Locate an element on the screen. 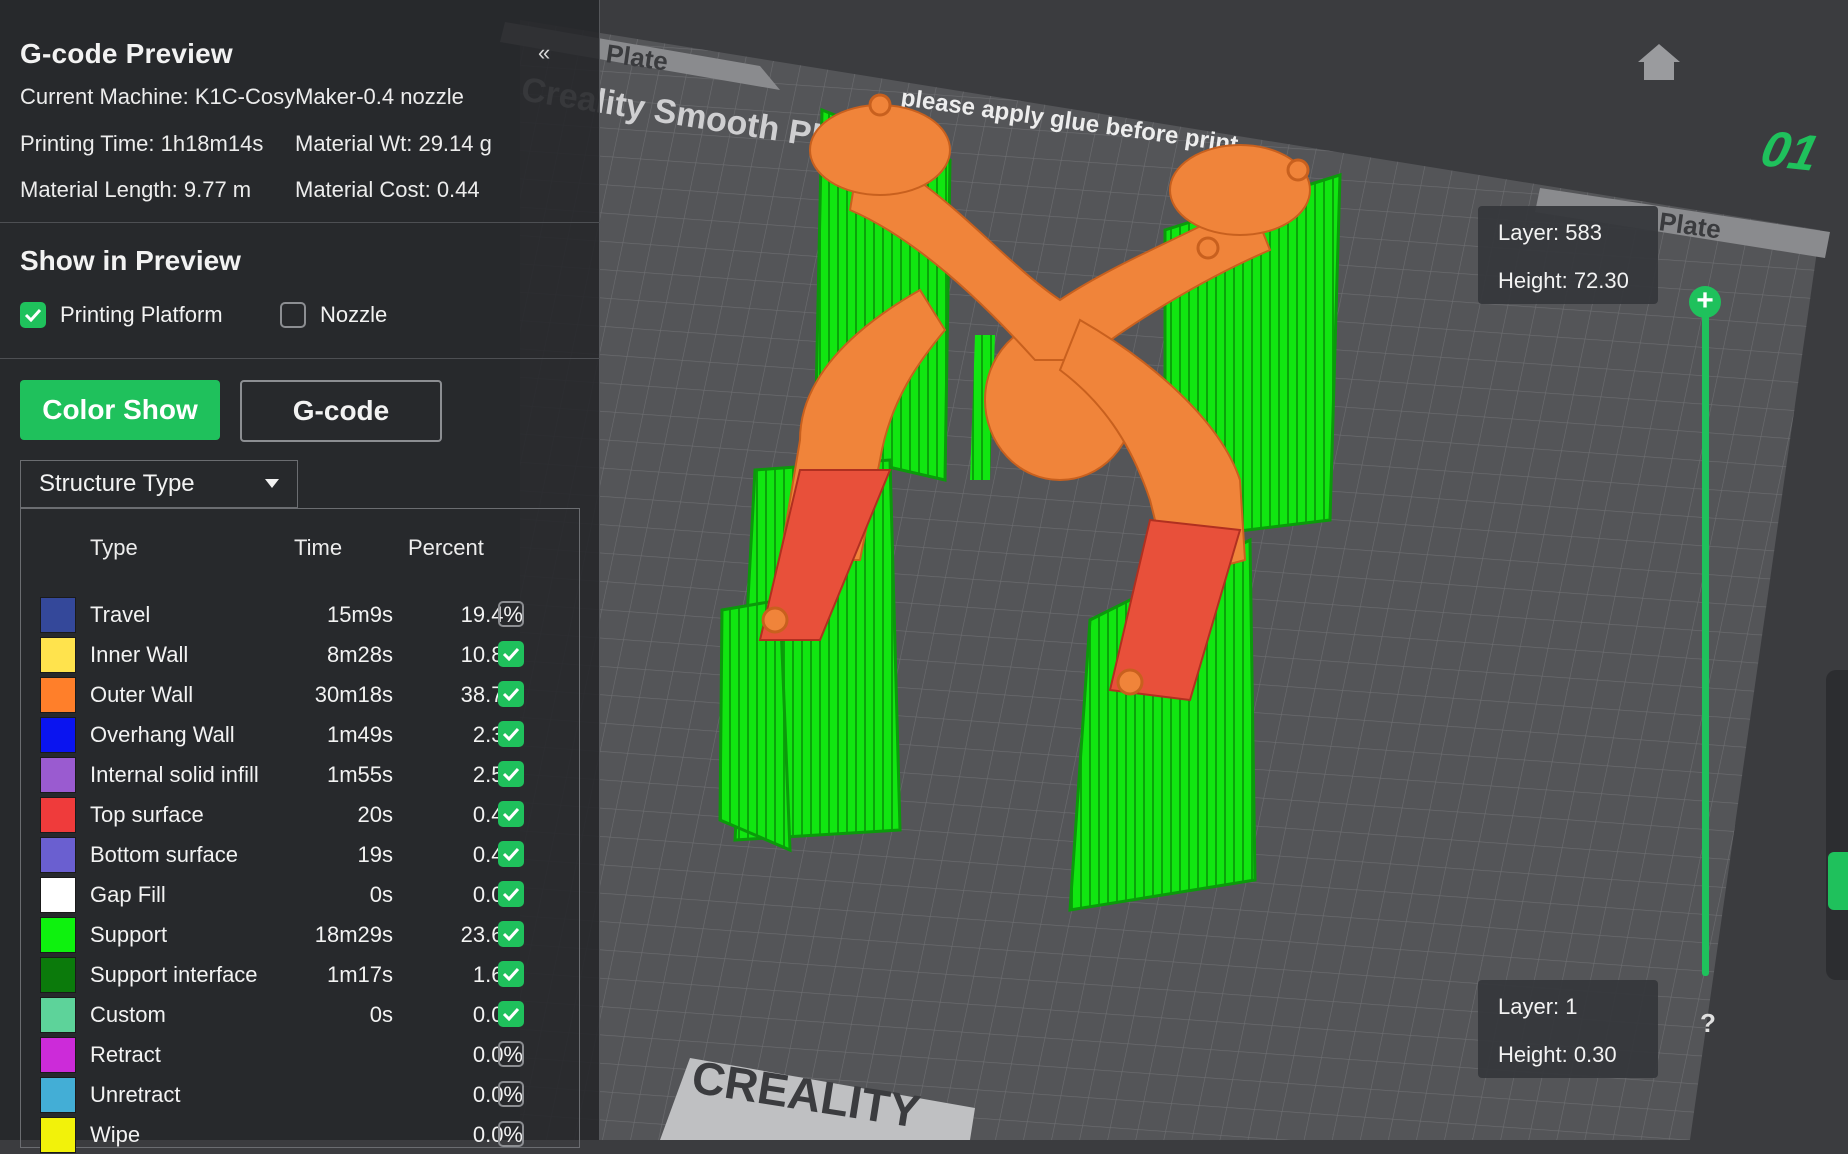 The image size is (1848, 1154). nozzle-toggle: Nozzle is located at coordinates (333, 315).